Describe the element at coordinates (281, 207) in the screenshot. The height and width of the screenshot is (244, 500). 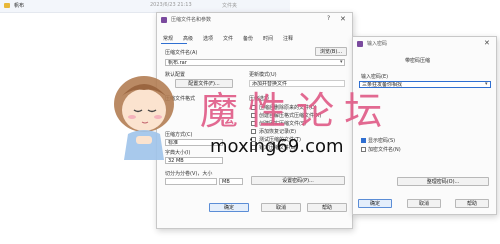
I see `cancel-button: 取消` at that location.